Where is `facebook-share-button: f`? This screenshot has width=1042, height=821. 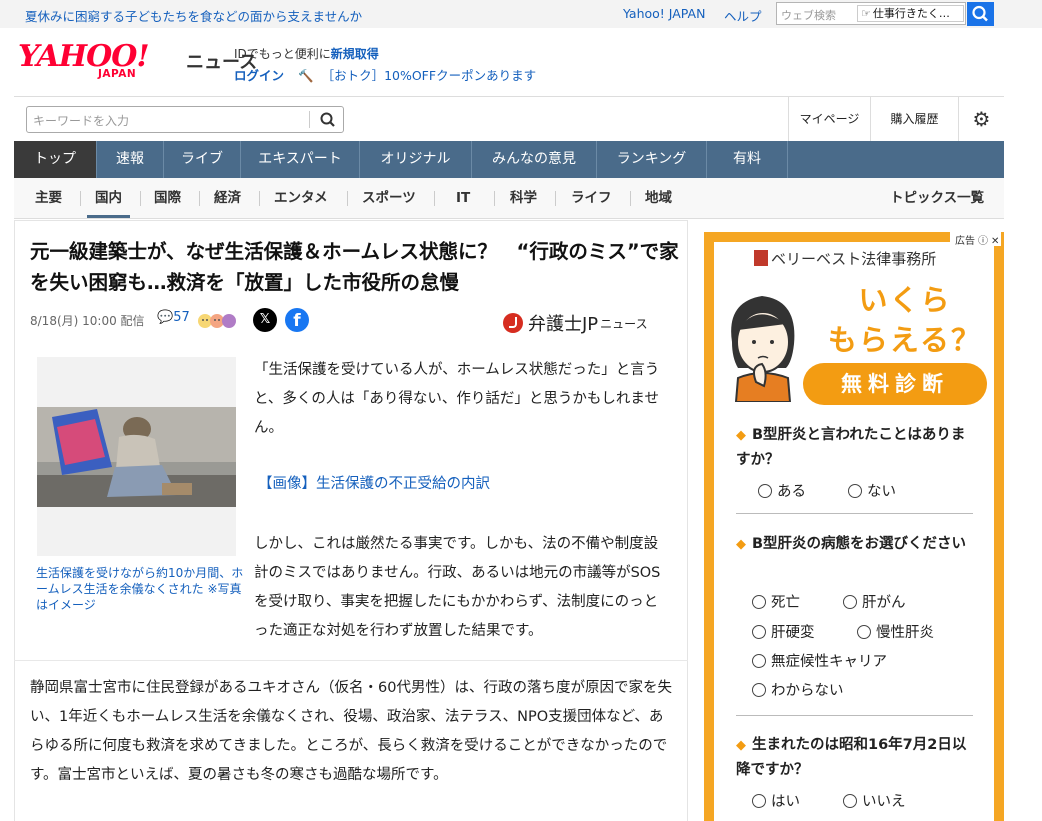 facebook-share-button: f is located at coordinates (297, 320).